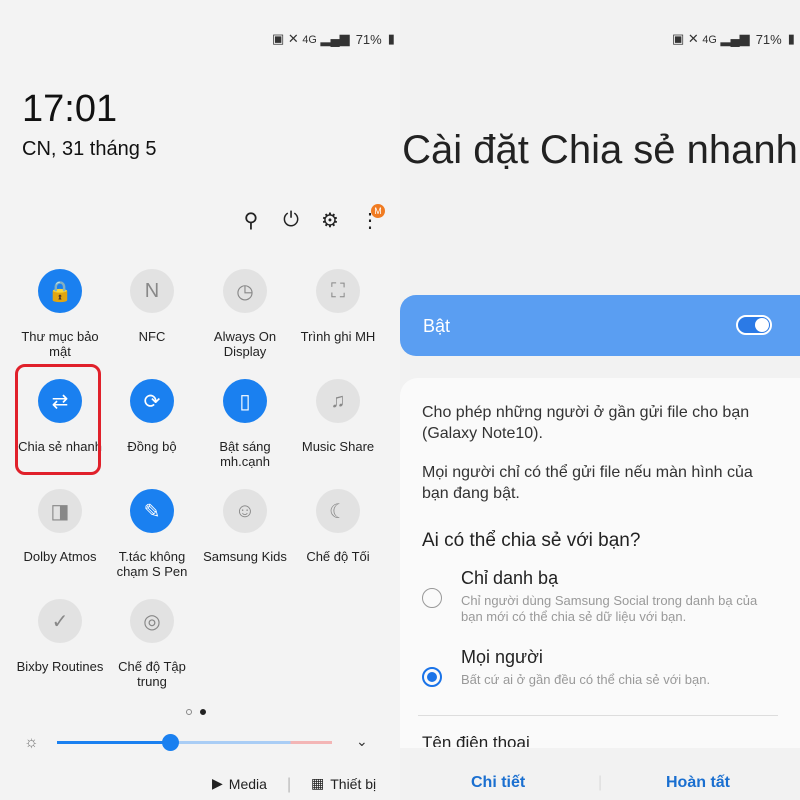 This screenshot has height=800, width=800. What do you see at coordinates (58, 419) in the screenshot?
I see `highlight-box` at bounding box center [58, 419].